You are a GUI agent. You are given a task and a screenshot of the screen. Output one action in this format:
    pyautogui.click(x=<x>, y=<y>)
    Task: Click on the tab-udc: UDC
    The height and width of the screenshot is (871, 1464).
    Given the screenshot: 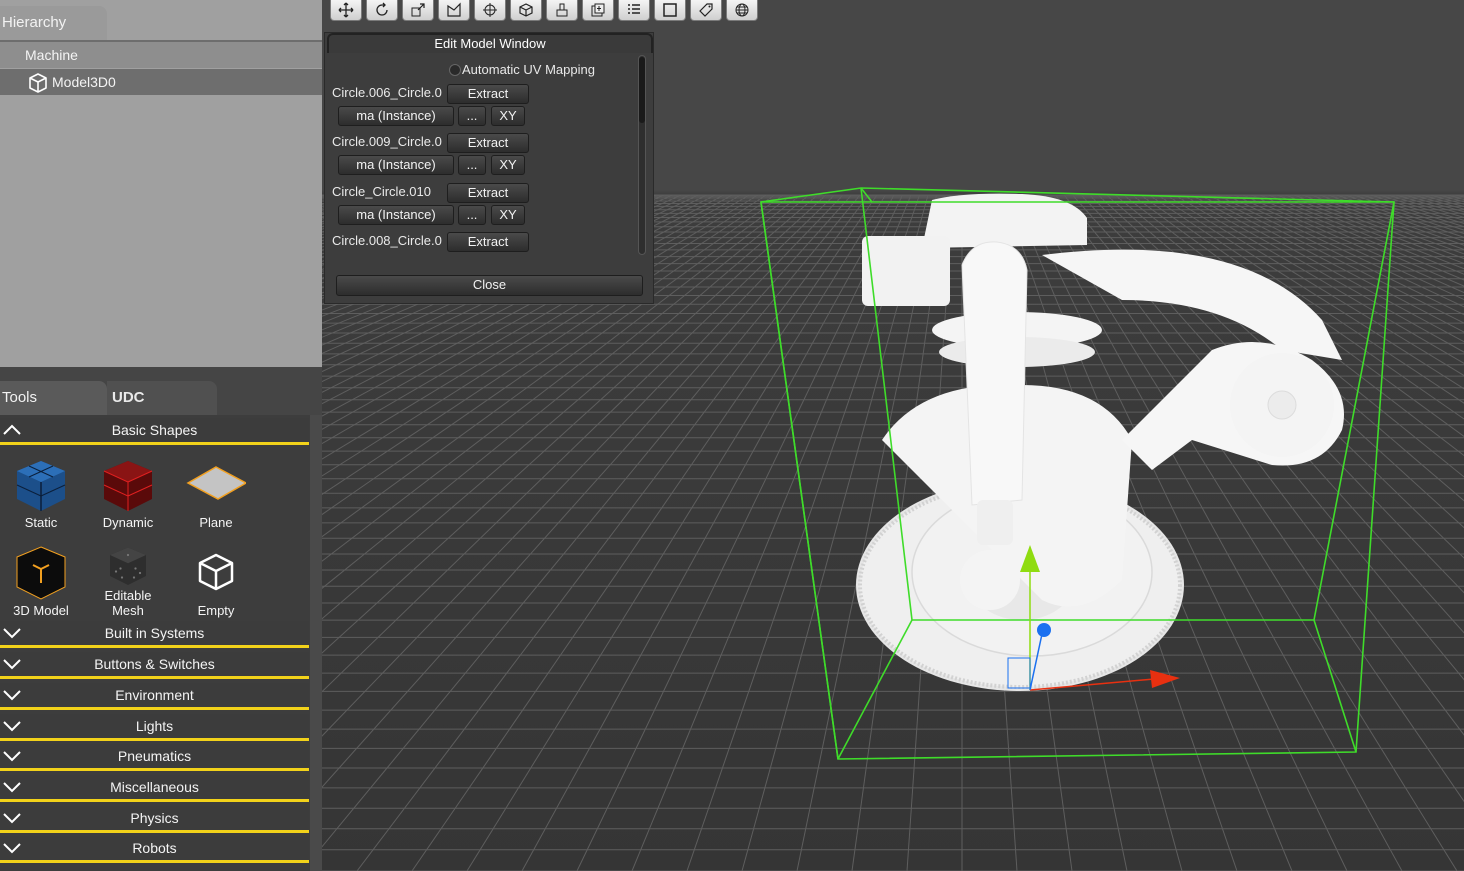 What is the action you would take?
    pyautogui.click(x=162, y=398)
    